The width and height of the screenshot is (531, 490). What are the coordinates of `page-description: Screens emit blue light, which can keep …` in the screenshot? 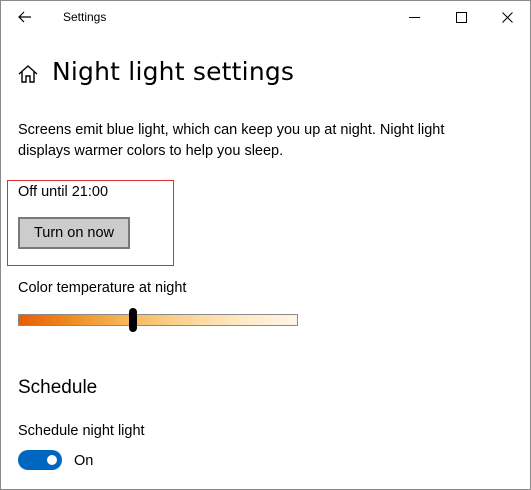 It's located at (231, 140).